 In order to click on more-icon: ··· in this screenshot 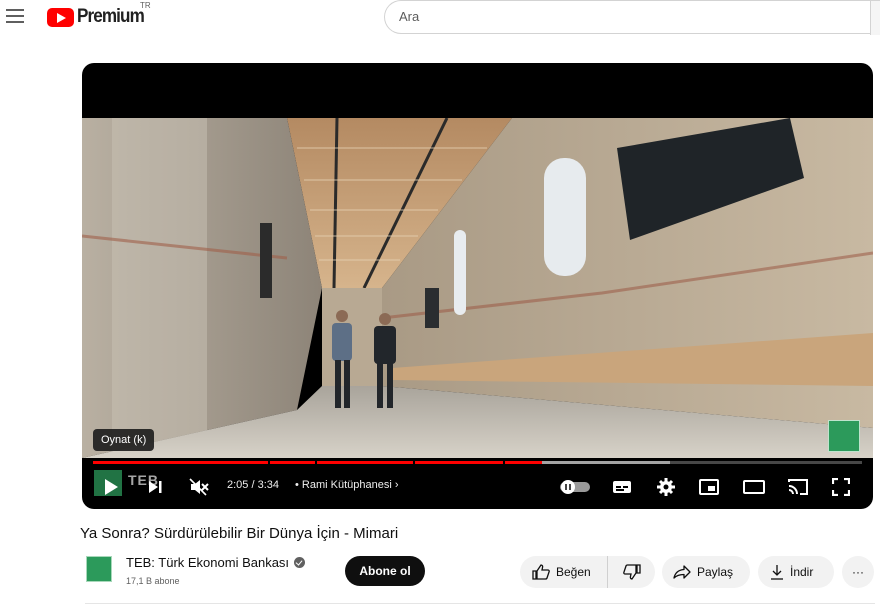, I will do `click(858, 572)`.